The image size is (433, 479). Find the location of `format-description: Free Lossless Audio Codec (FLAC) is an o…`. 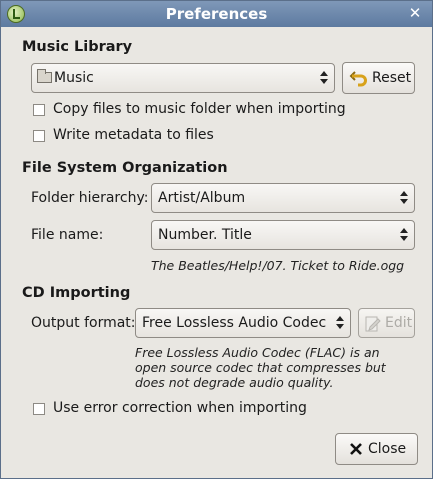

format-description: Free Lossless Audio Codec (FLAC) is an o… is located at coordinates (260, 367).